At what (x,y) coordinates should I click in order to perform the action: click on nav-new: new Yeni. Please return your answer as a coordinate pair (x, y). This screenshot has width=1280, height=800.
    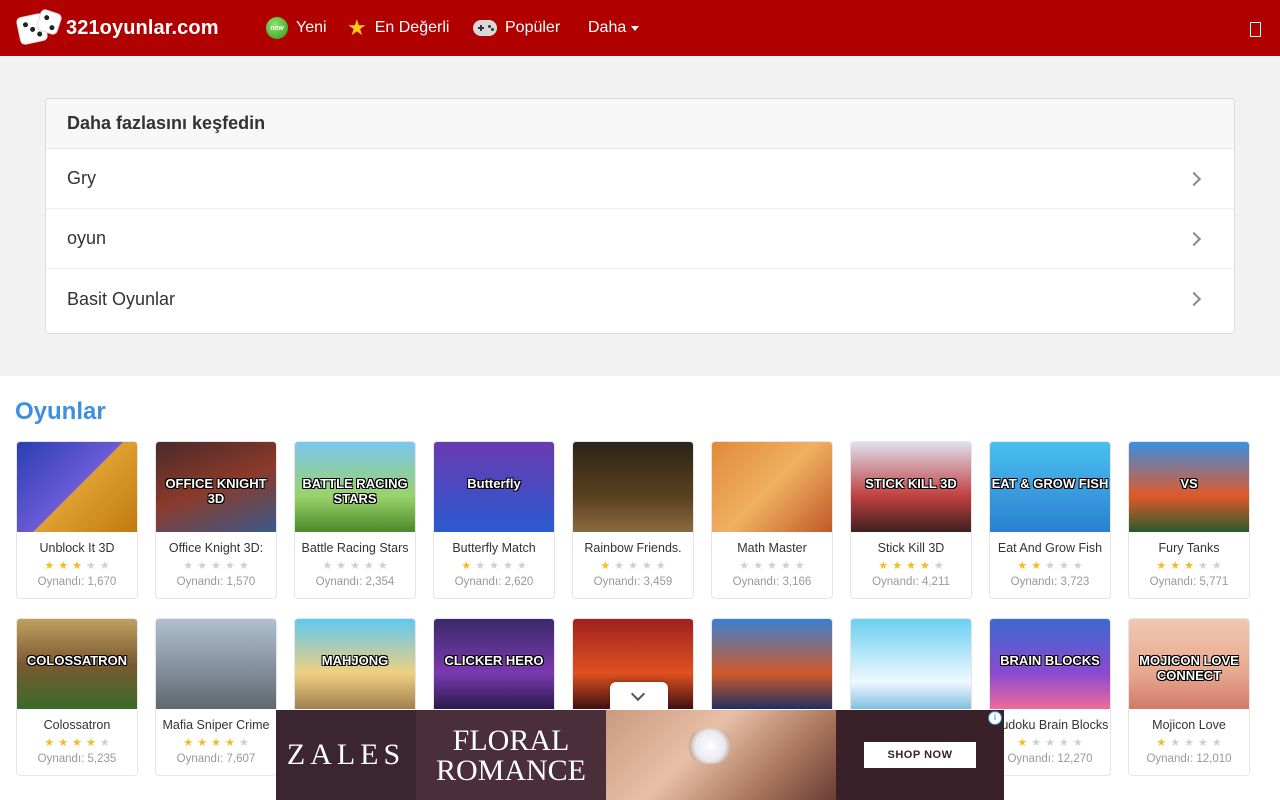
    Looking at the image, I should click on (296, 28).